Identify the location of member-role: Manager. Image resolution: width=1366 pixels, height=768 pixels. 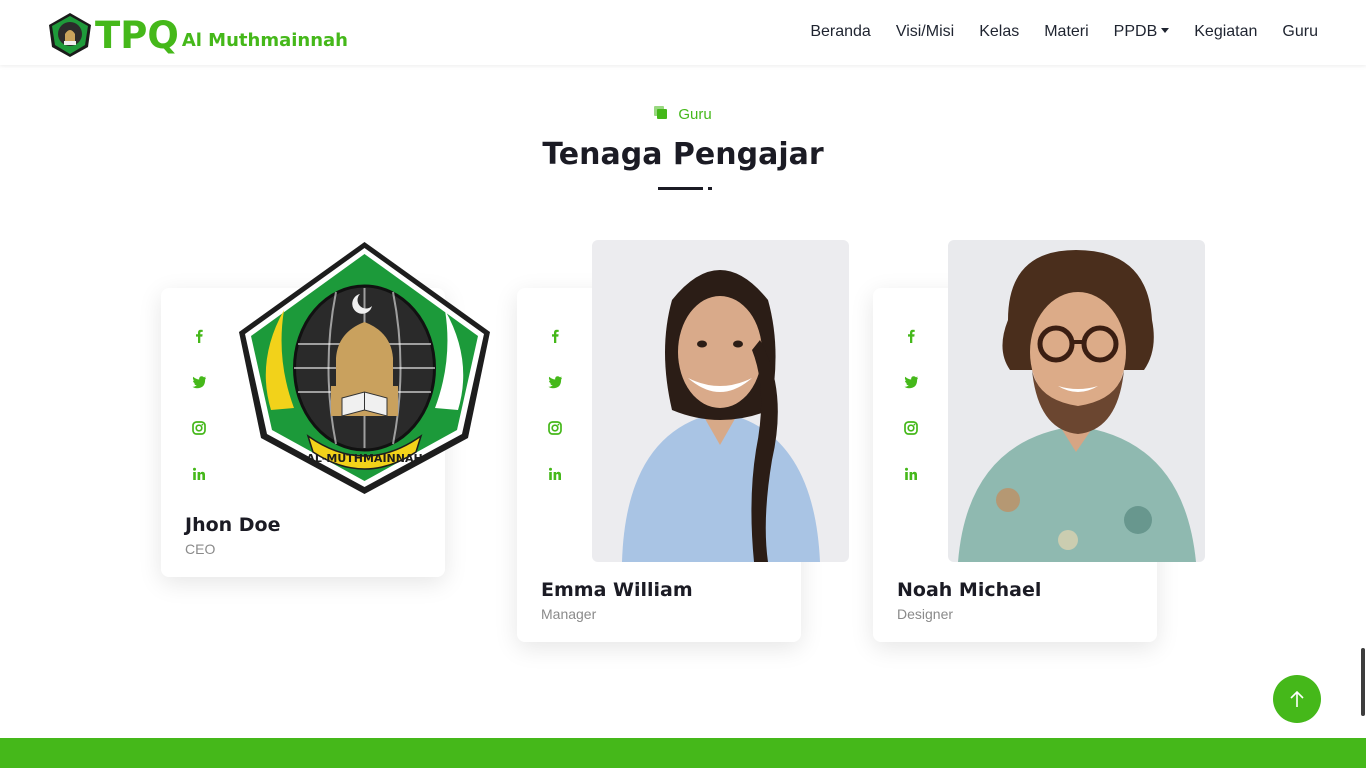
(569, 614).